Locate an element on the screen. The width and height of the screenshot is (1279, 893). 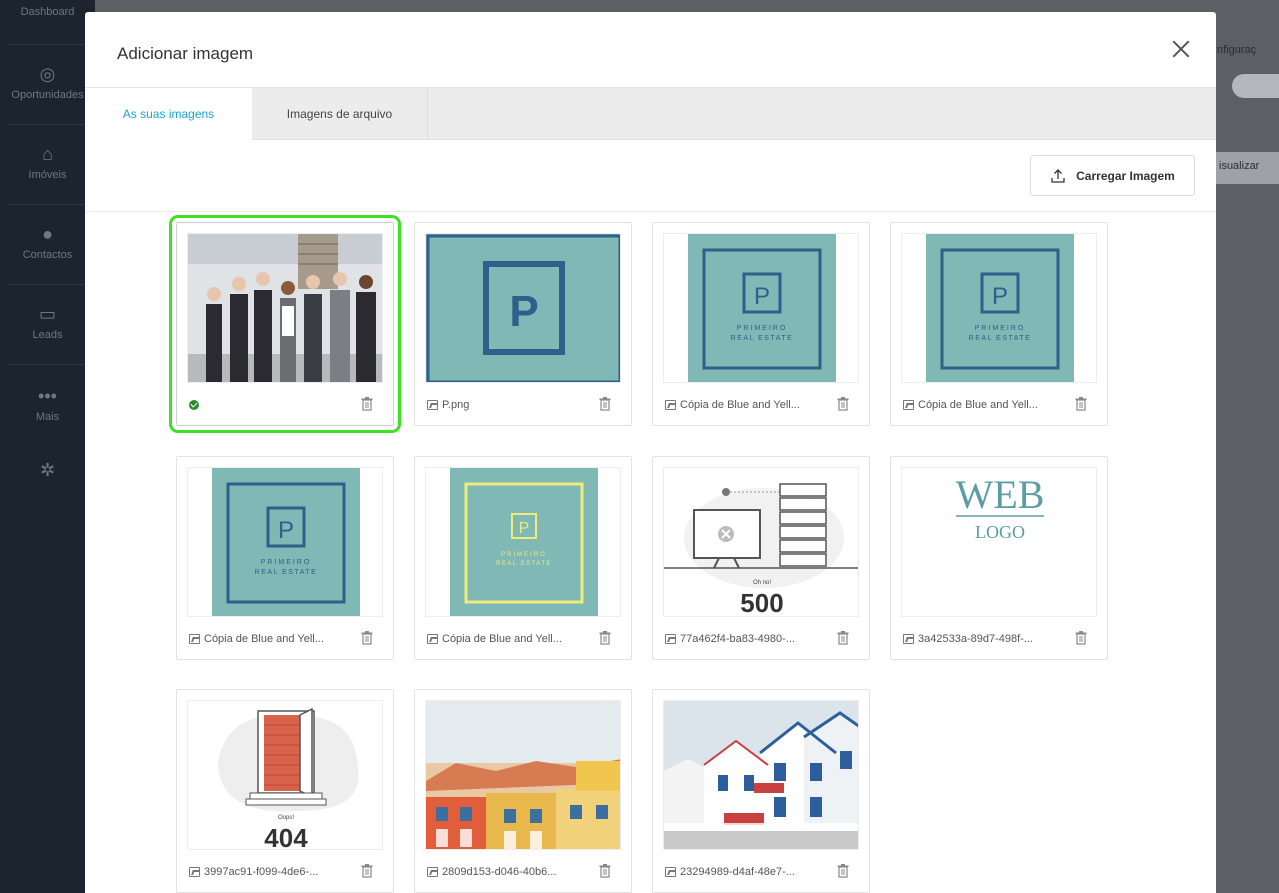
sidebar-divider is located at coordinates (48, 284).